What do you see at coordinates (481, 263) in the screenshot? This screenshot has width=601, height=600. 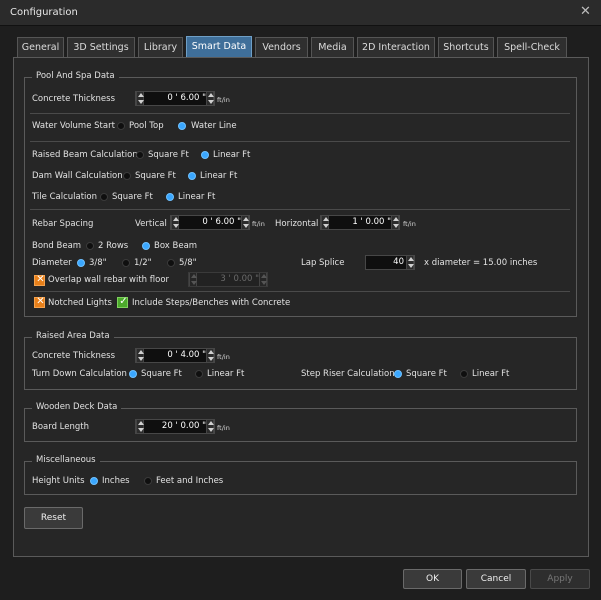 I see `lap-splice-formula: x diameter = 15.00 inches` at bounding box center [481, 263].